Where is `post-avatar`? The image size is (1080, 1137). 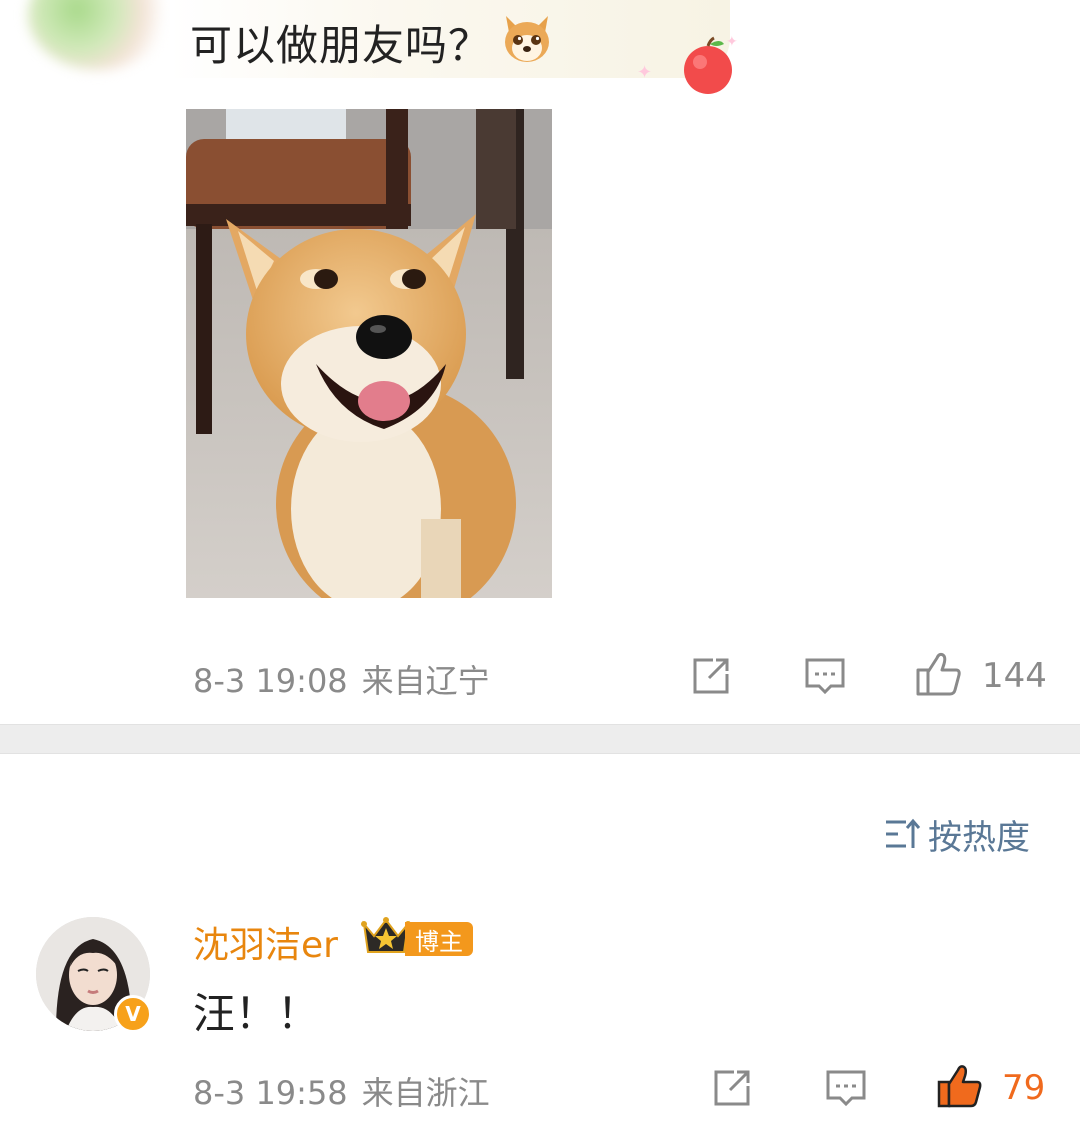
post-avatar is located at coordinates (98, 35).